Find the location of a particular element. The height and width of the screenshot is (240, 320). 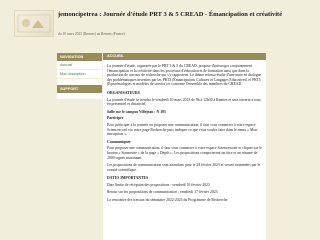

sidebar-item-inscription: Mon inscription is located at coordinates (79, 74).